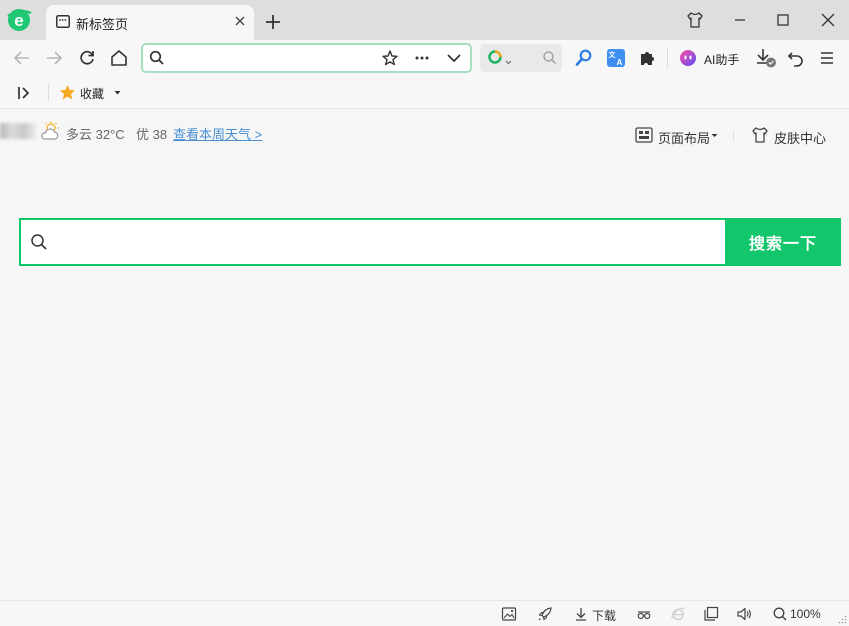  I want to click on zoom-level: 100%, so click(805, 614).